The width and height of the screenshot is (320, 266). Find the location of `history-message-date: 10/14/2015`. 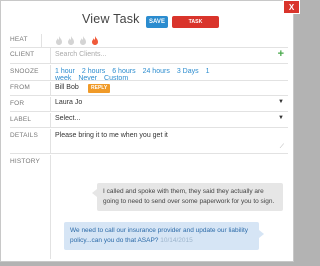

history-message-date: 10/14/2015 is located at coordinates (176, 240).